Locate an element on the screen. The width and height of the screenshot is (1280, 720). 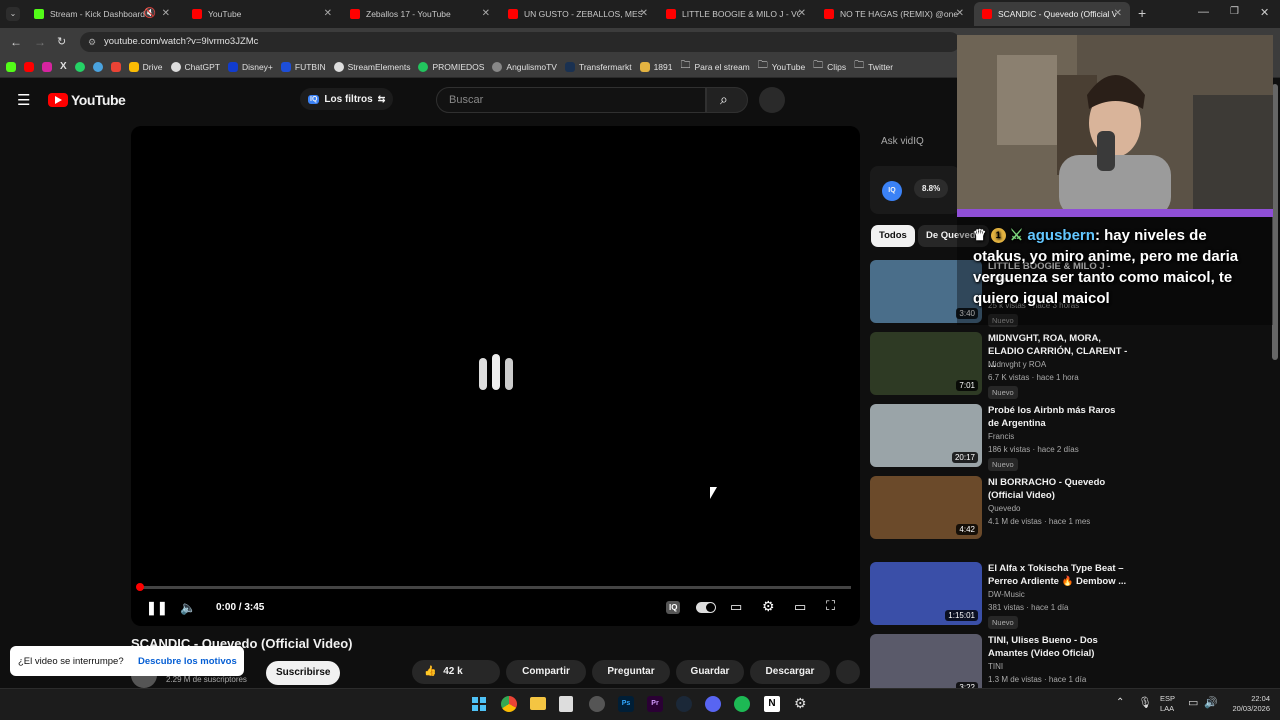
more-actions-button is located at coordinates (848, 672).